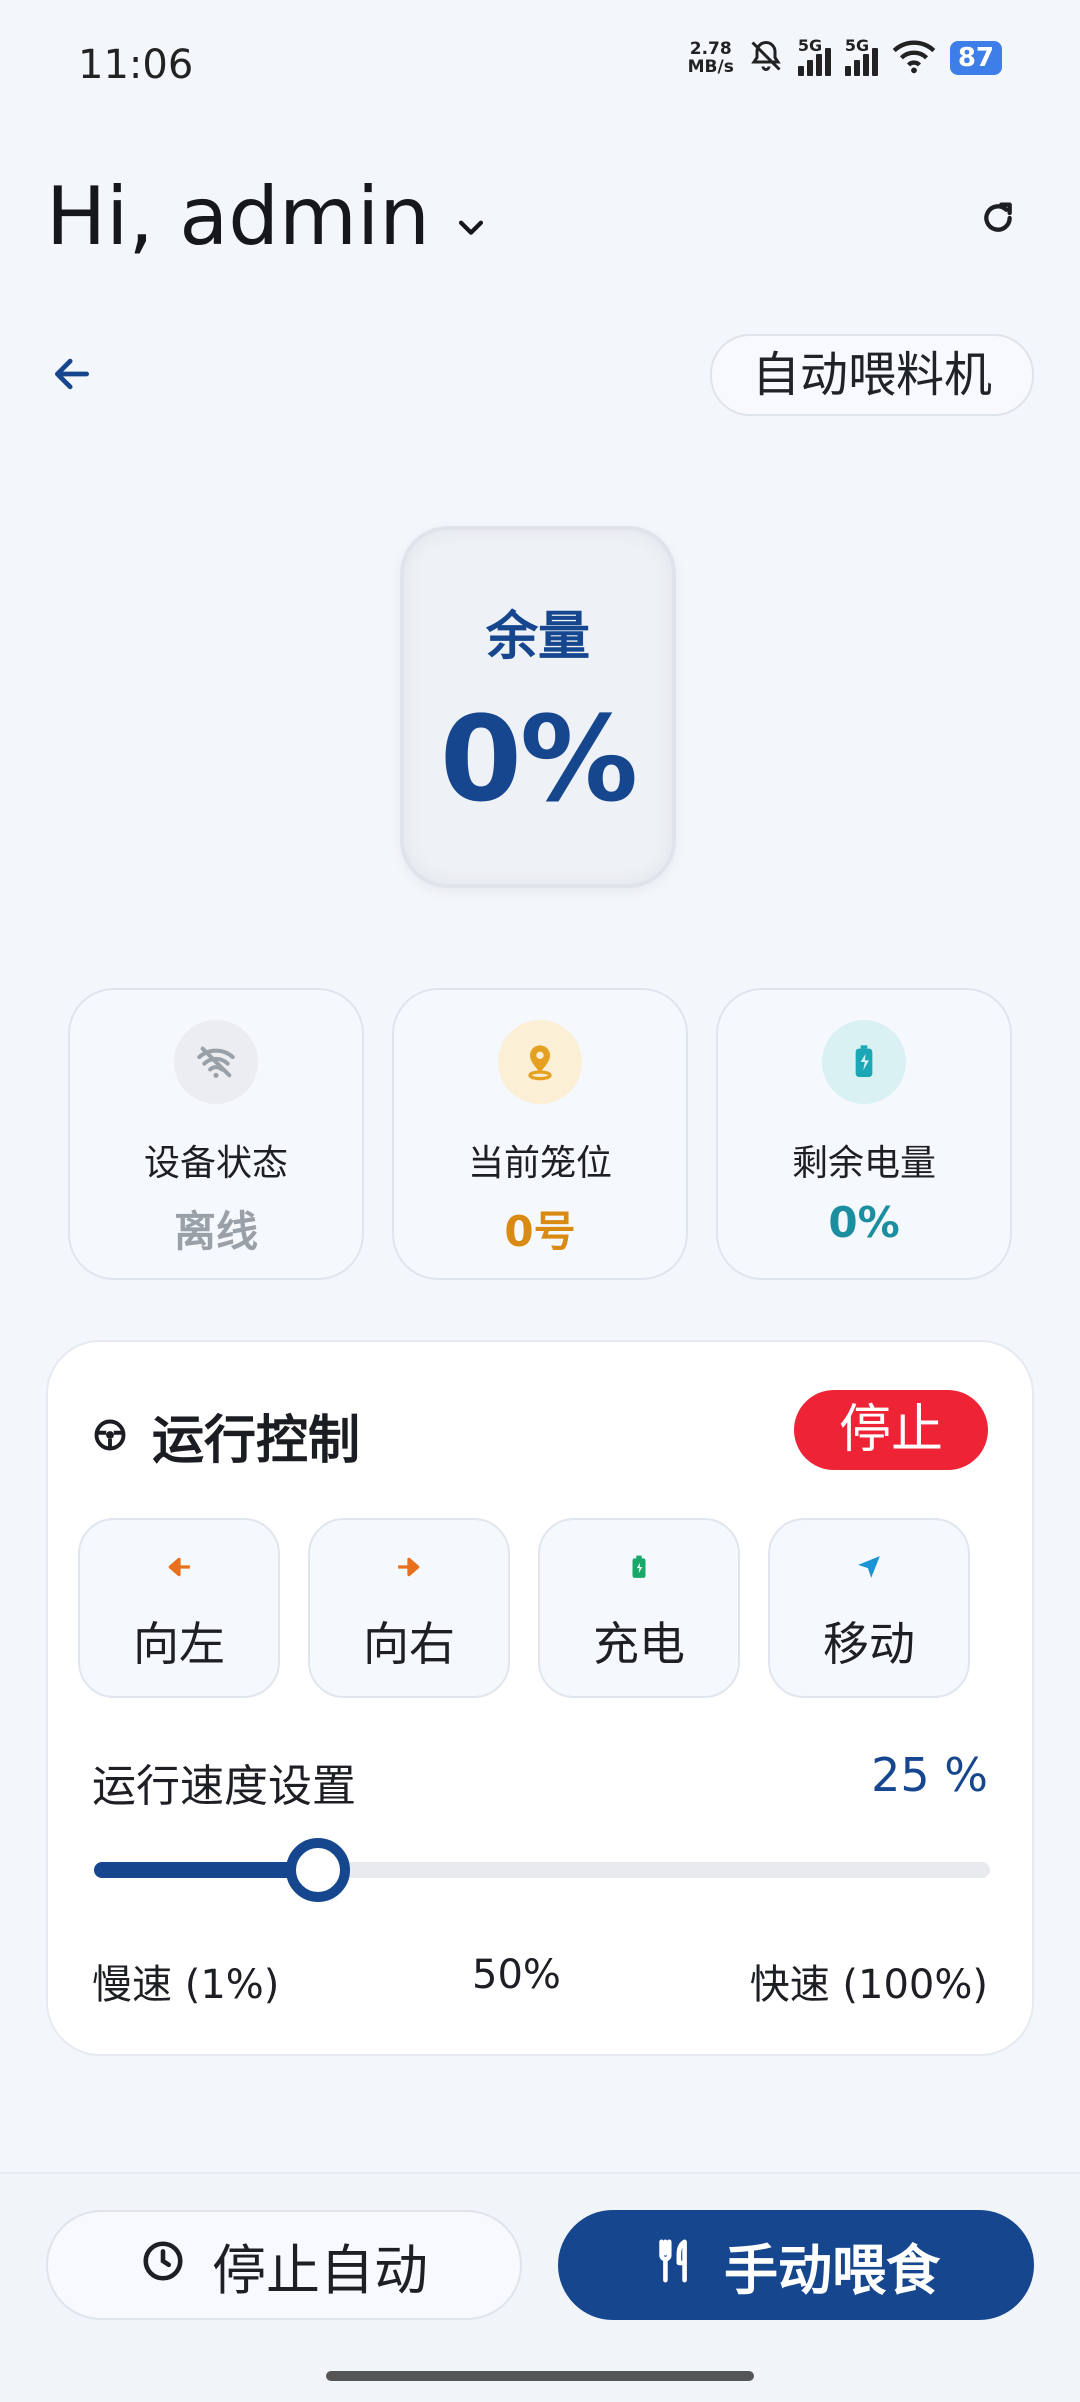  Describe the element at coordinates (864, 1222) in the screenshot. I see `battery-level-value: 0%` at that location.